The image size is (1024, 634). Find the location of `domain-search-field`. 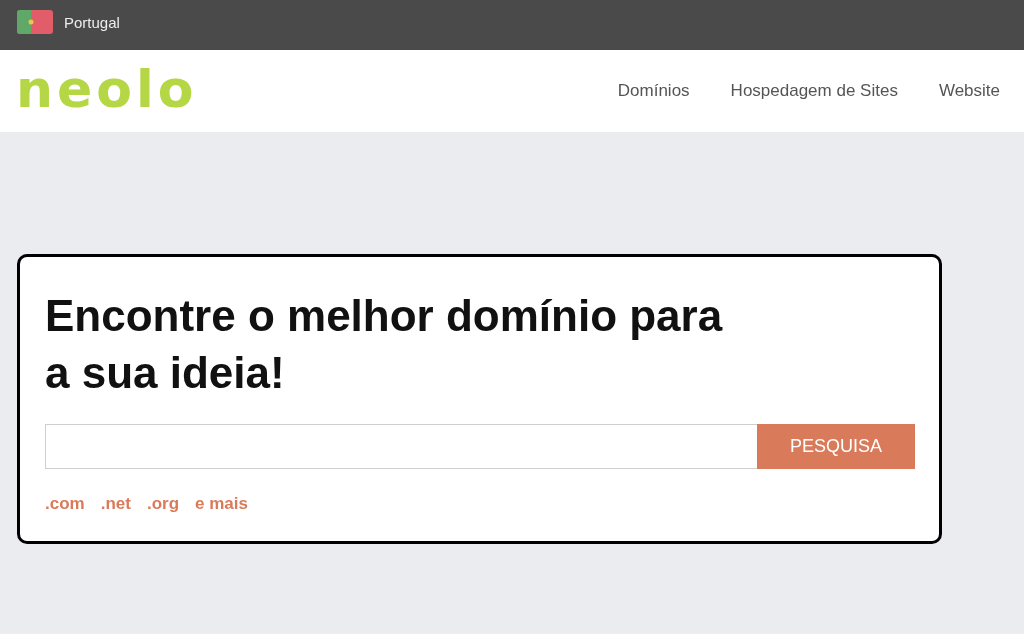

domain-search-field is located at coordinates (401, 446).